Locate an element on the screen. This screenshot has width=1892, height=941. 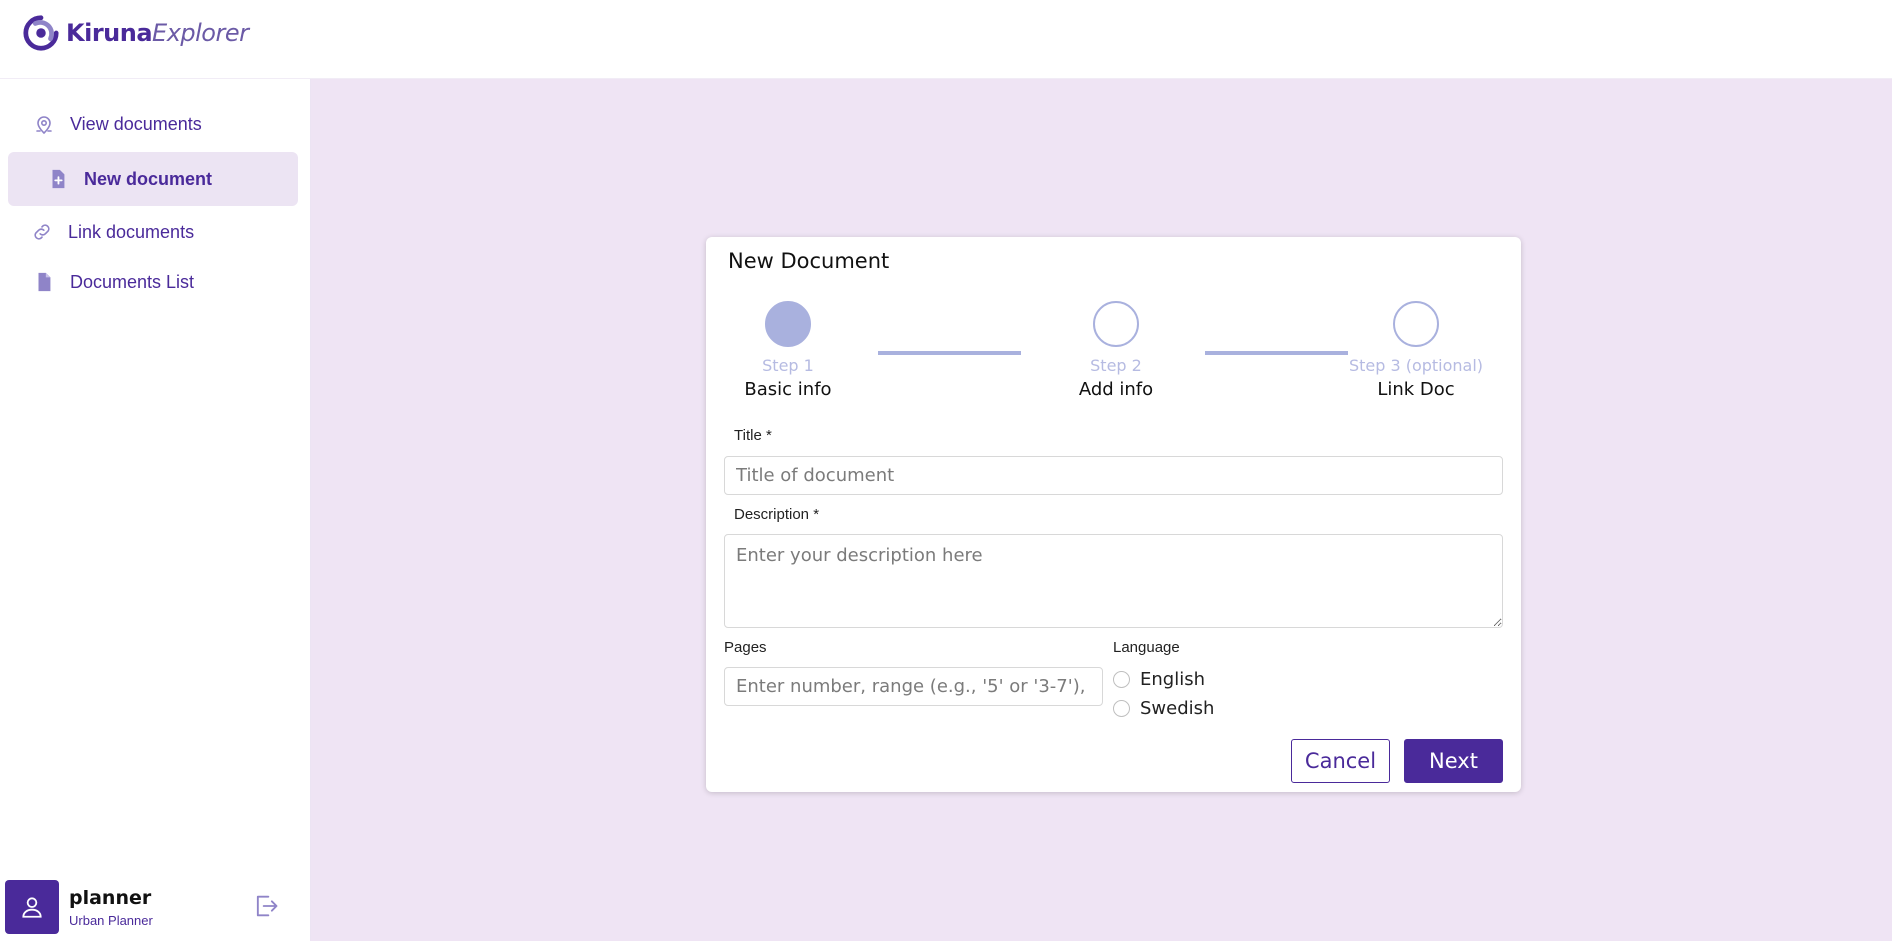
logout-icon is located at coordinates (267, 906).